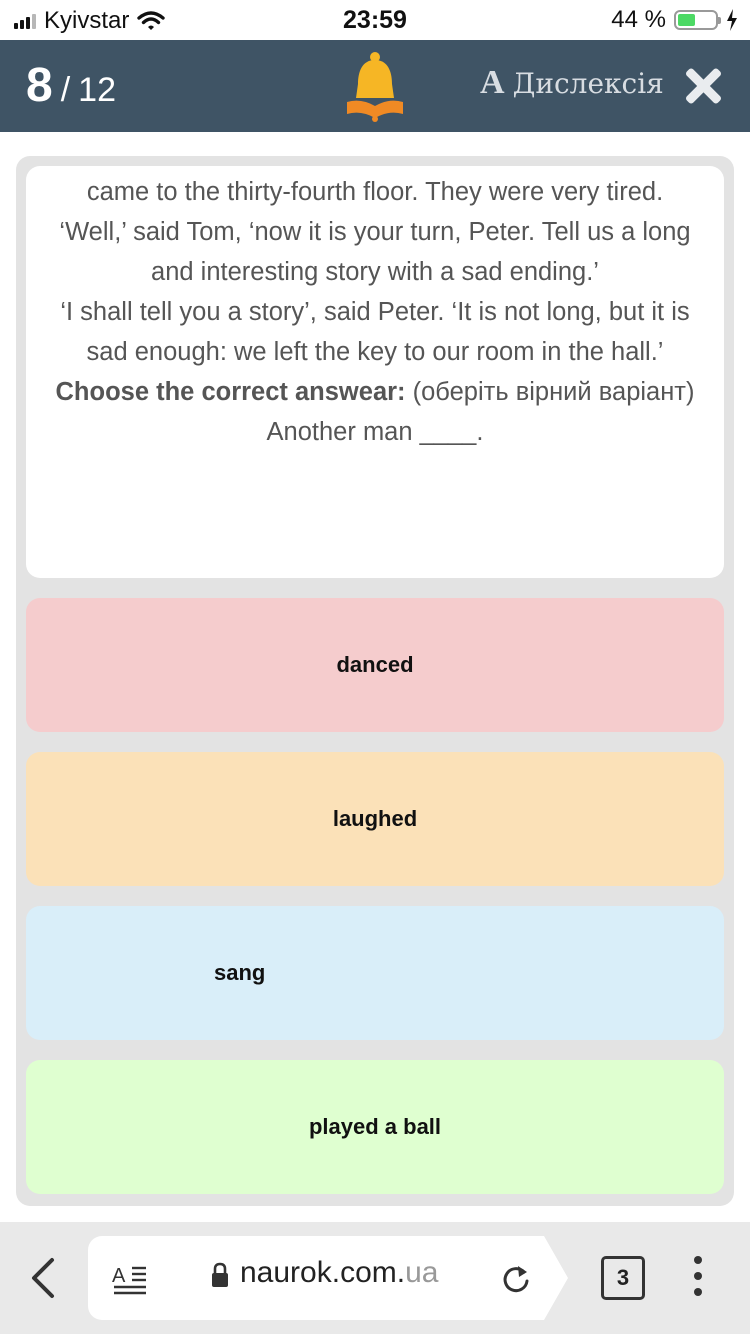 The height and width of the screenshot is (1334, 750). I want to click on status-bar: Kyivstar 23:59 44 %, so click(375, 20).